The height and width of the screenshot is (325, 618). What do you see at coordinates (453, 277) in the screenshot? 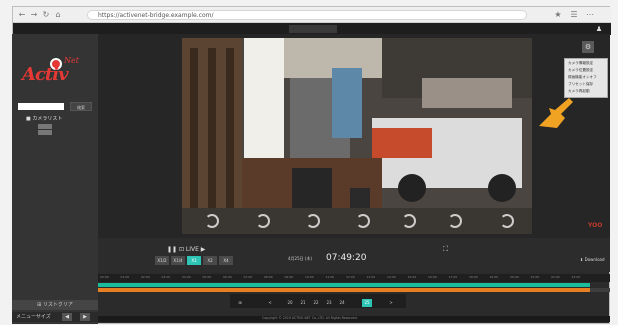
I see `timeline-tick-label: 17:00` at bounding box center [453, 277].